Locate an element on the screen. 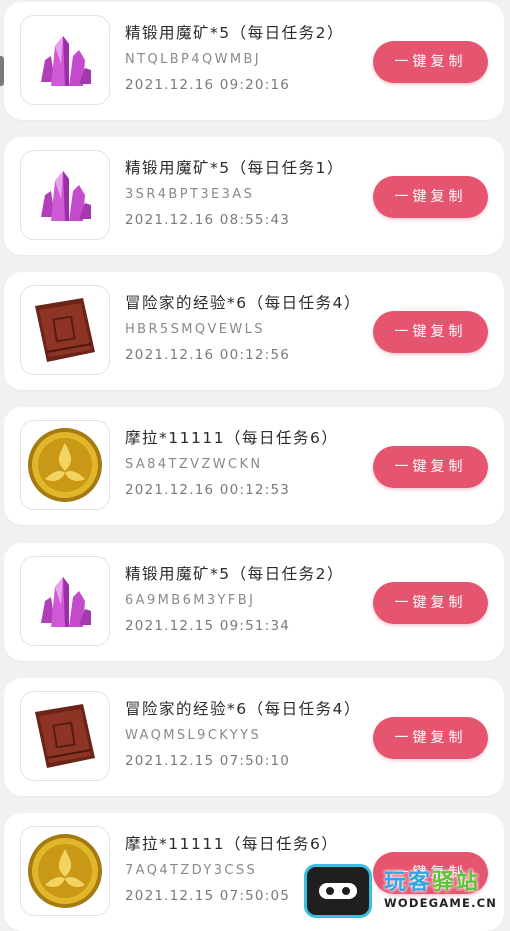  watermark-name-part1: 玩客 is located at coordinates (408, 882).